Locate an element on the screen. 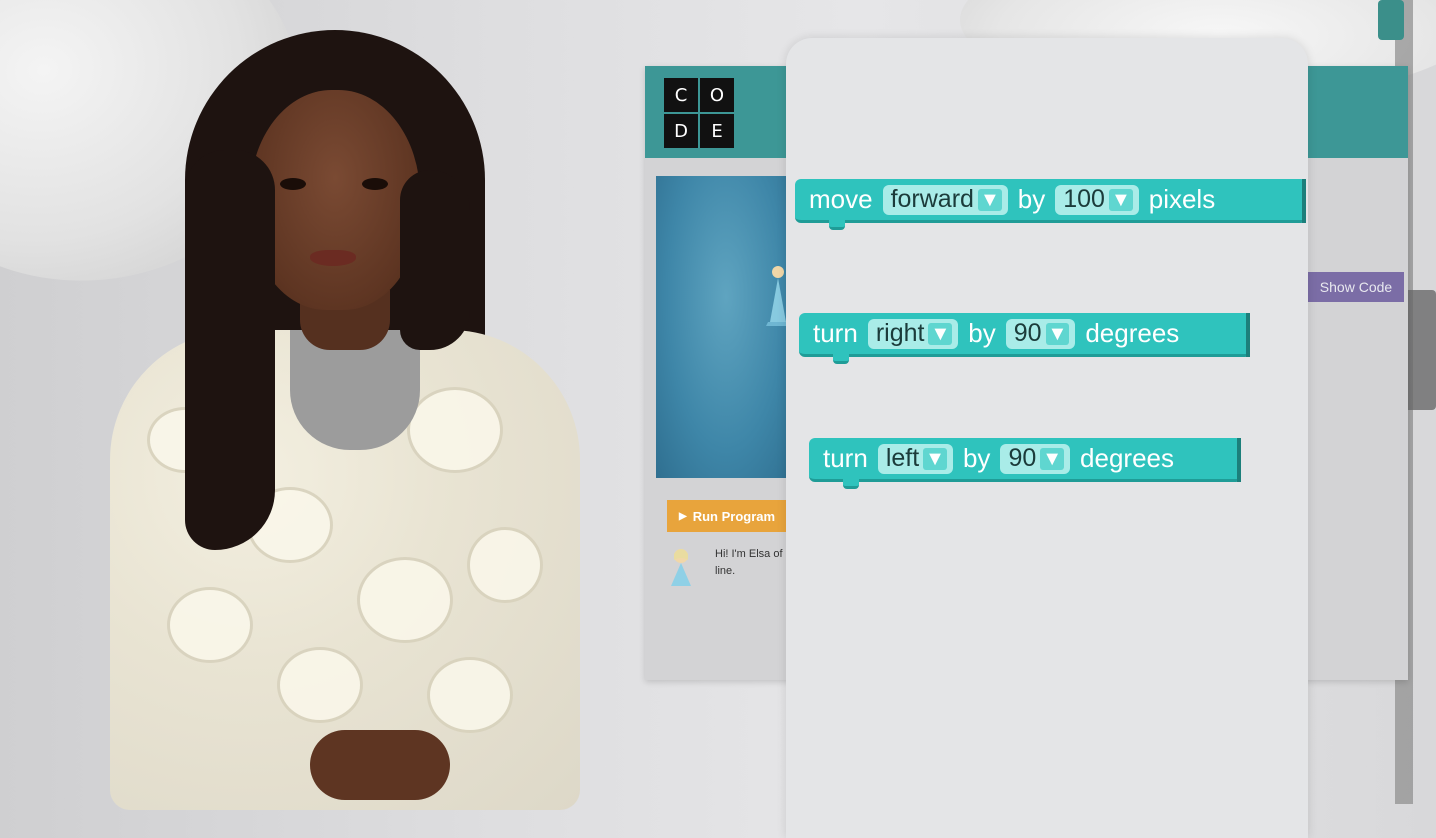 The image size is (1436, 838). play-stage is located at coordinates (726, 327).